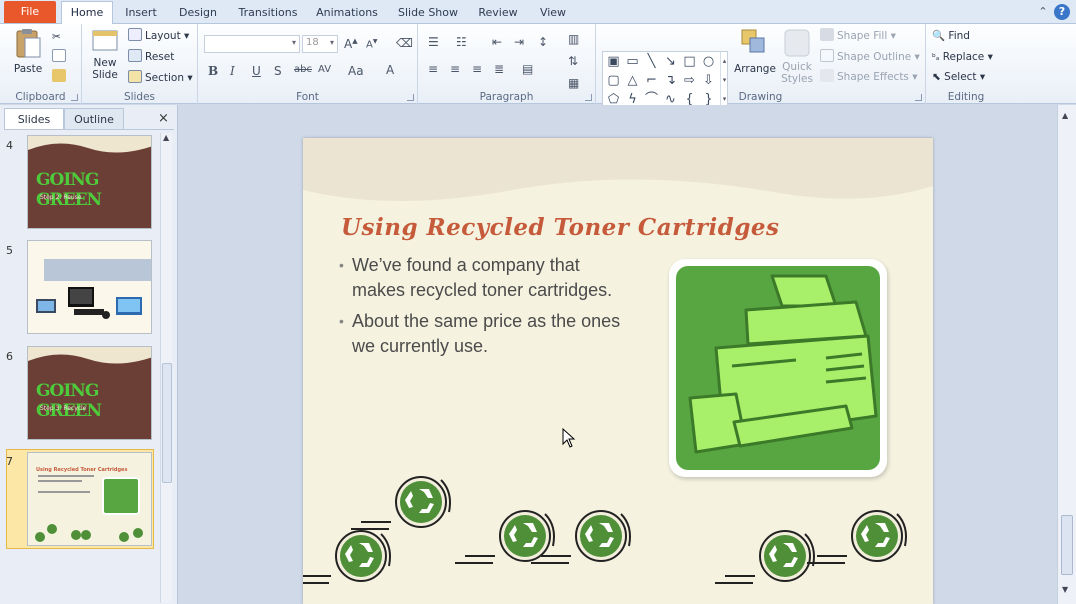 The width and height of the screenshot is (1076, 604). I want to click on shape-outline-button: Shape Outline ▾, so click(870, 57).